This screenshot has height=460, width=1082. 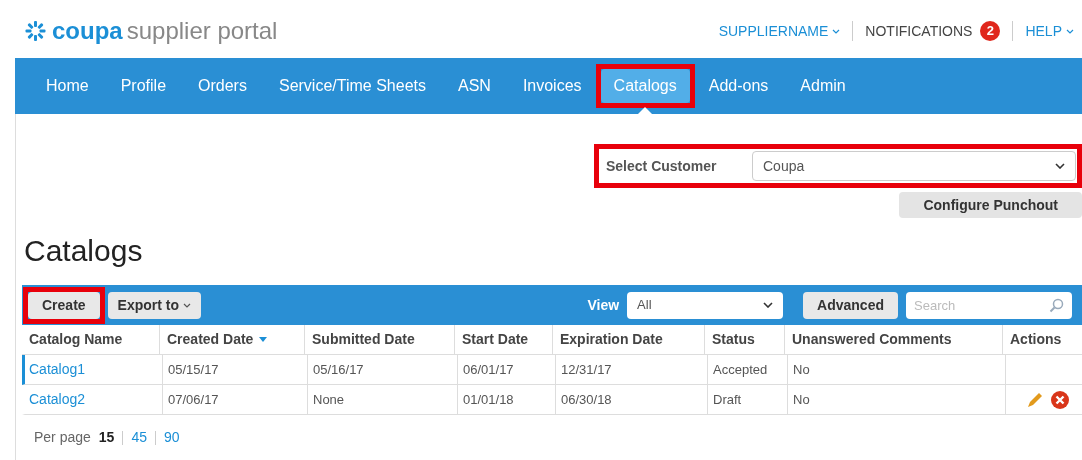 I want to click on table-row: Catalog2 07/06/17 None 01/01/18 06/30/18 Draft No, so click(x=552, y=400).